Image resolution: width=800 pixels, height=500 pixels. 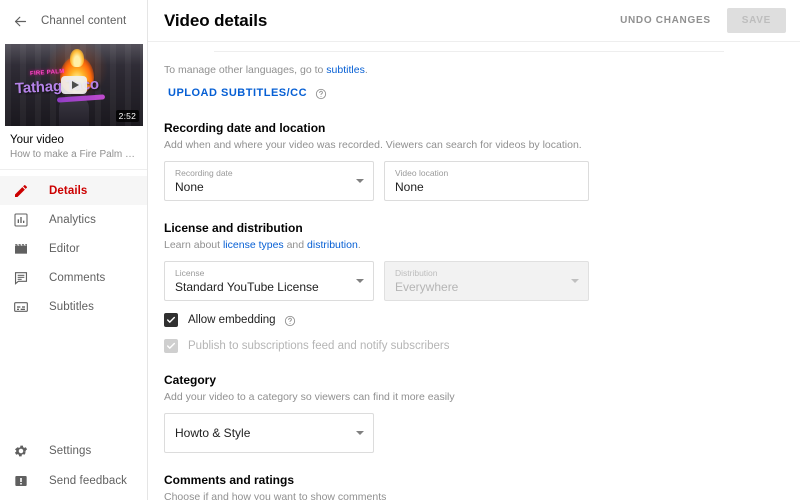 What do you see at coordinates (474, 433) in the screenshot?
I see `category-fields: Howto & Style` at bounding box center [474, 433].